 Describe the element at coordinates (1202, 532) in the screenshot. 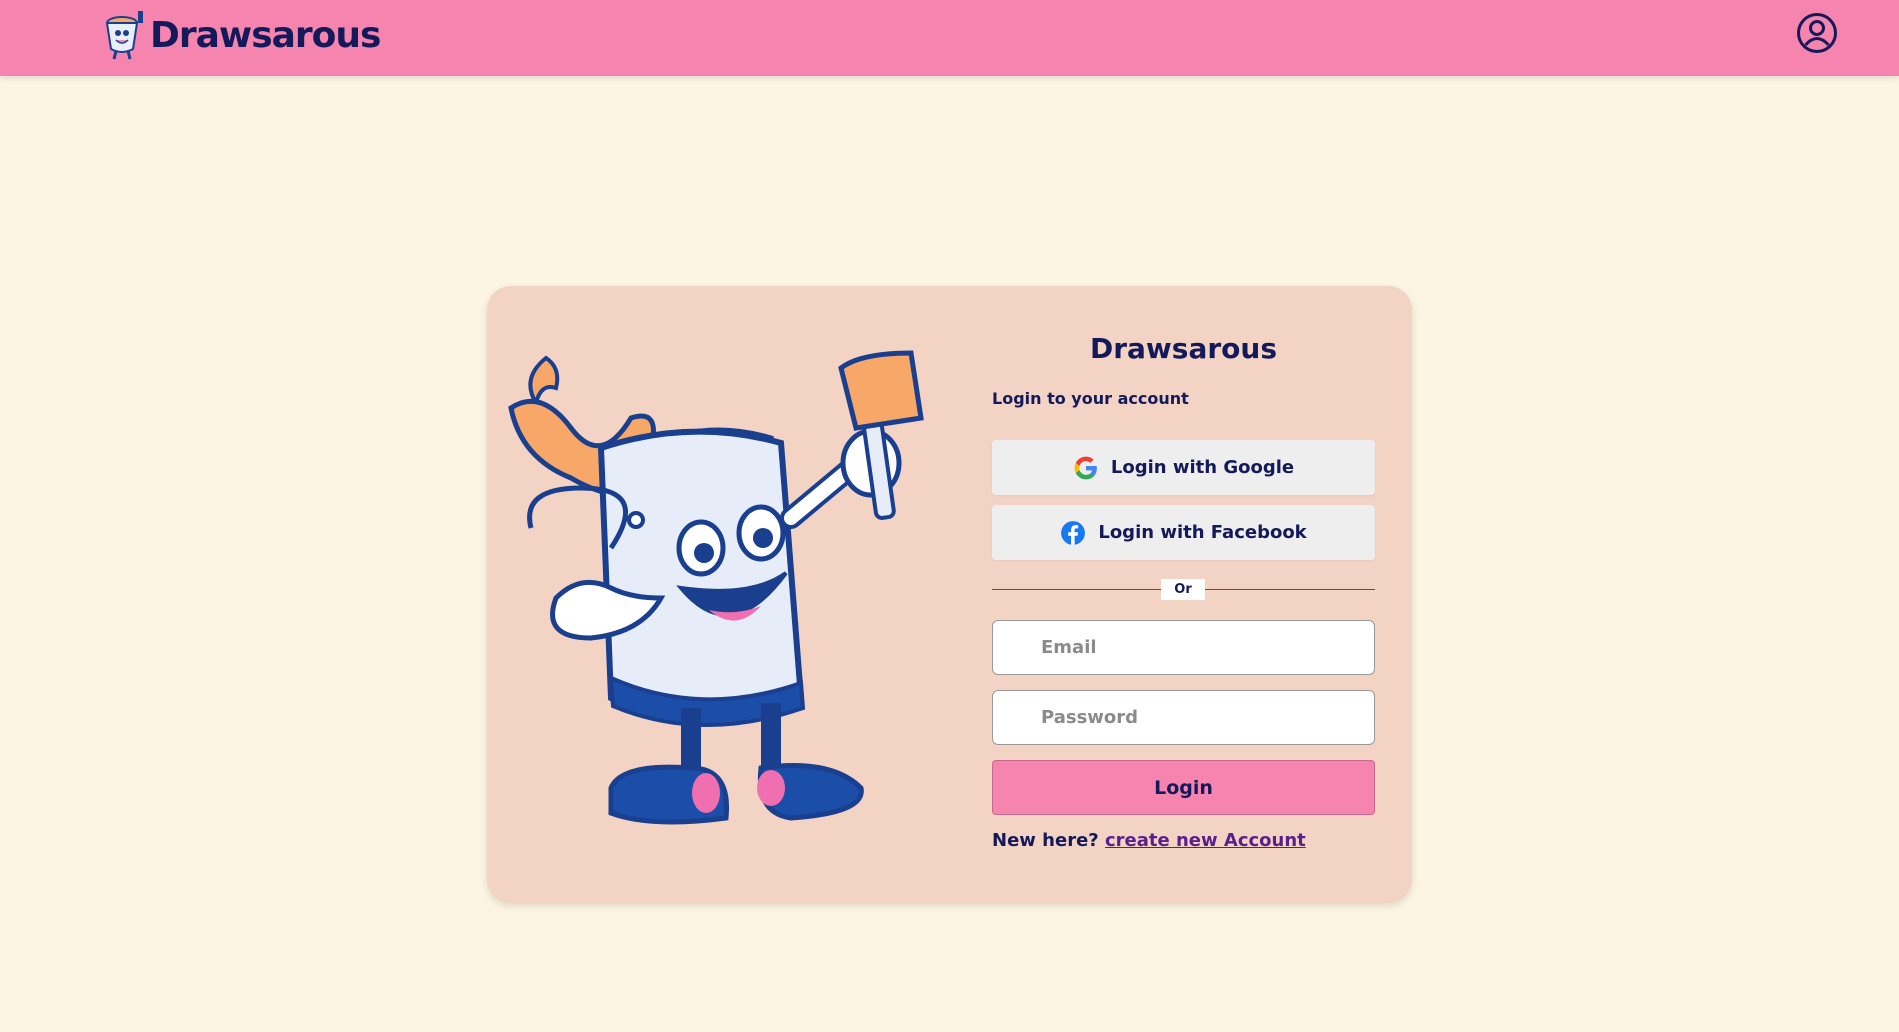

I see `facebook-button-label: Login with Facebook` at that location.